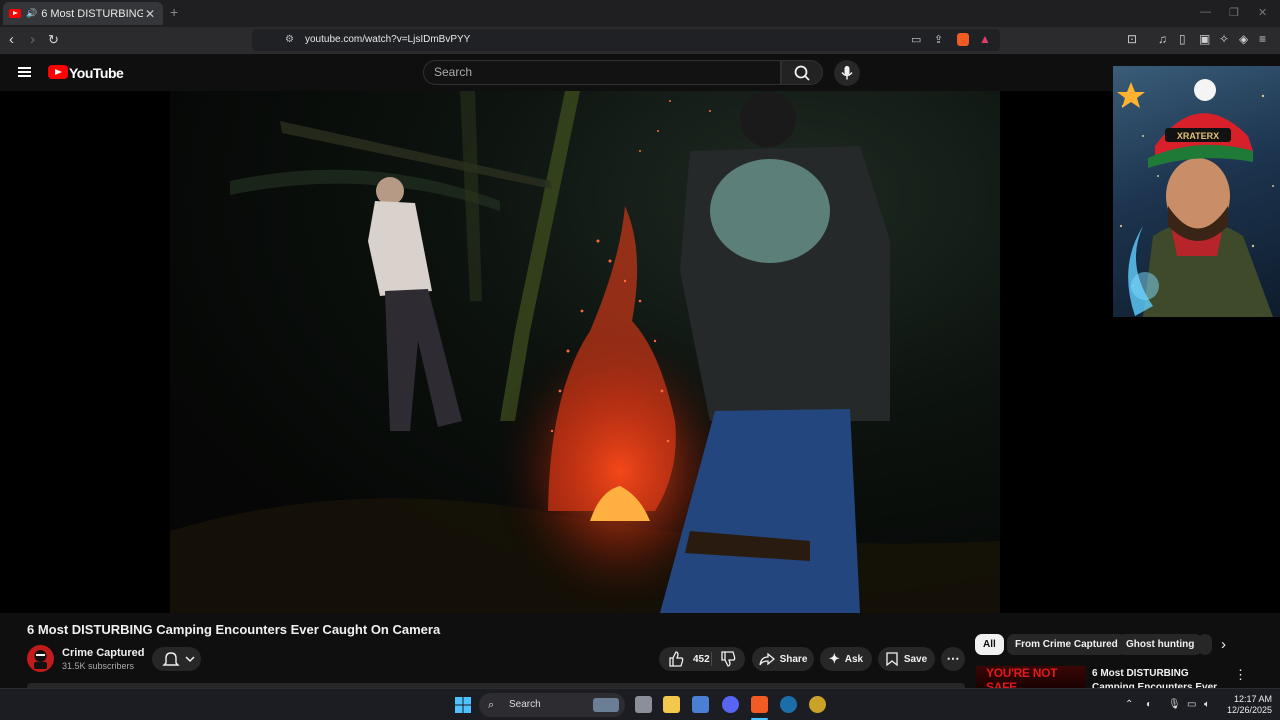 Image resolution: width=1280 pixels, height=720 pixels. What do you see at coordinates (711, 659) in the screenshot?
I see `like-divider` at bounding box center [711, 659].